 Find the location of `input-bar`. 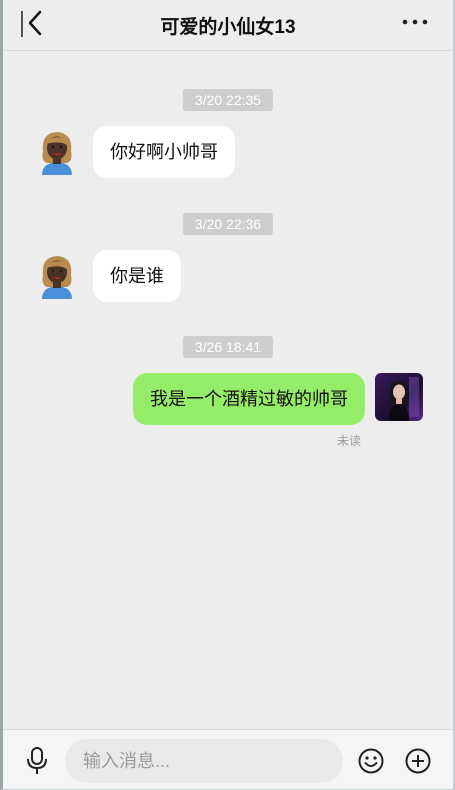

input-bar is located at coordinates (228, 759).